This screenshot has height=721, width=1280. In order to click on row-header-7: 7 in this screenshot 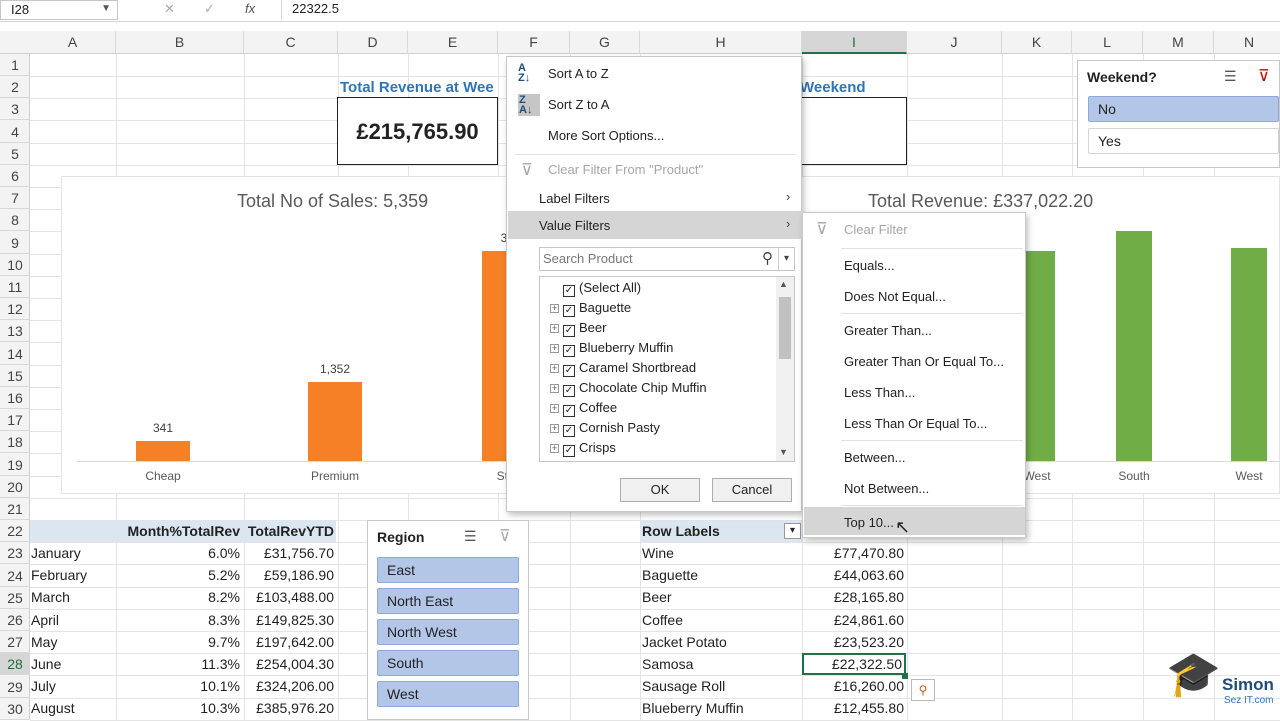, I will do `click(15, 198)`.